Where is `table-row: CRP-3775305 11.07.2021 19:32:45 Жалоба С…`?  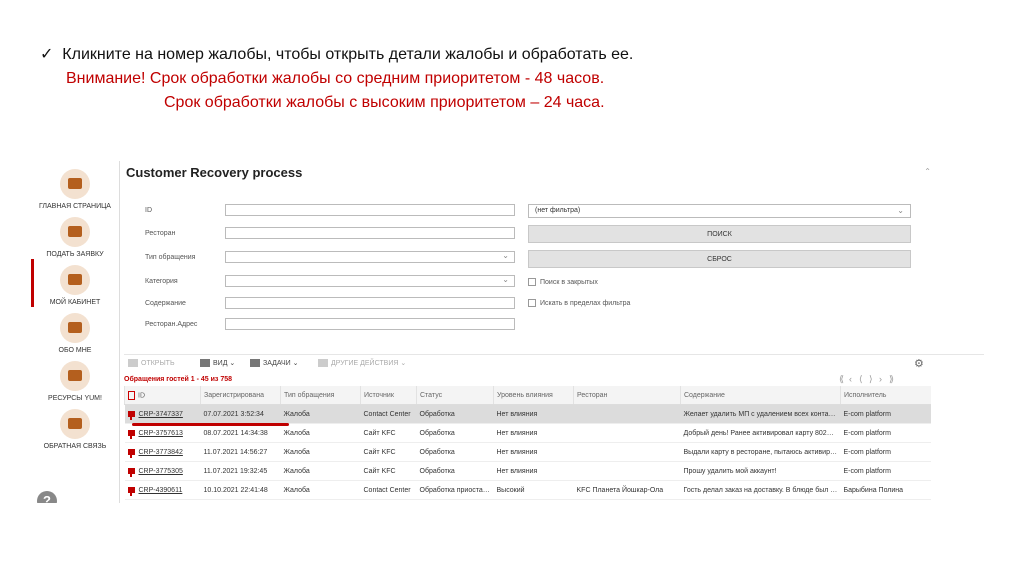
table-row: CRP-3775305 11.07.2021 19:32:45 Жалоба С… is located at coordinates (527, 471).